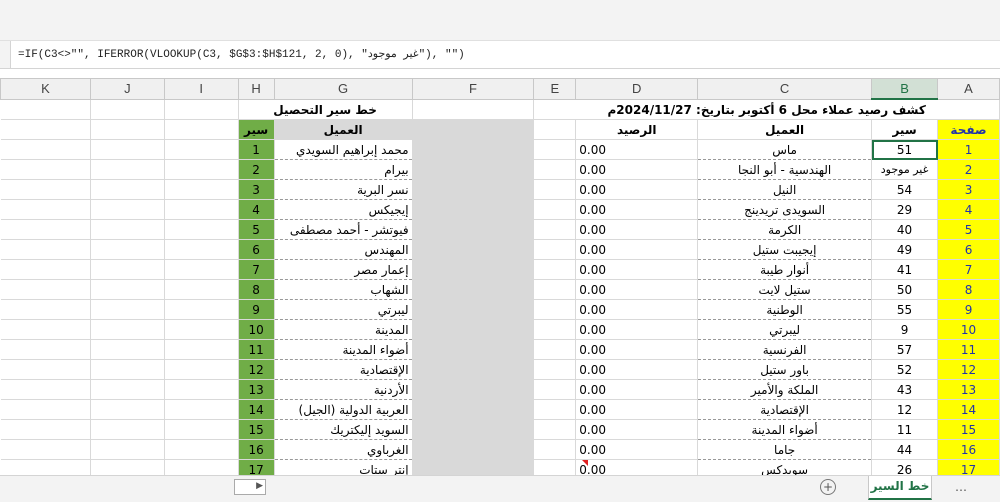  Describe the element at coordinates (905, 289) in the screenshot. I see `route-cell: 50` at that location.